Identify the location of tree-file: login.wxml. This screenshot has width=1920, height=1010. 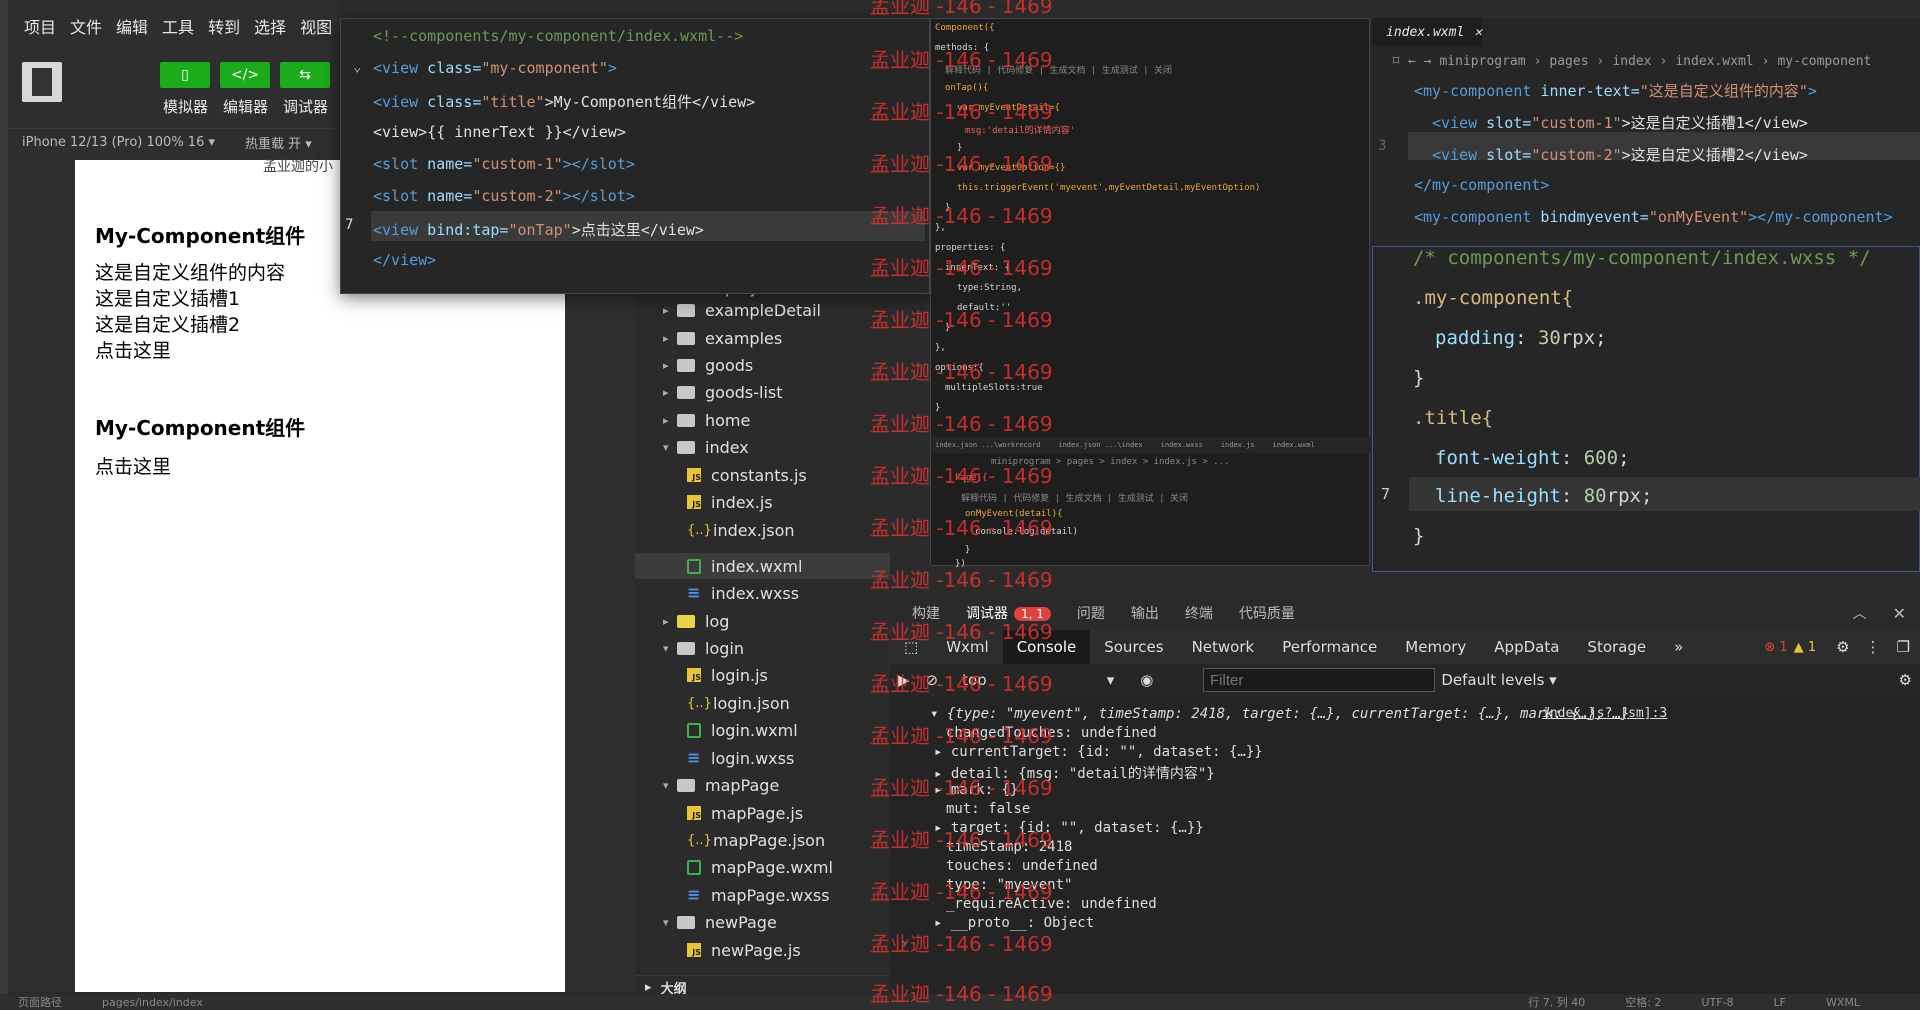
(742, 730).